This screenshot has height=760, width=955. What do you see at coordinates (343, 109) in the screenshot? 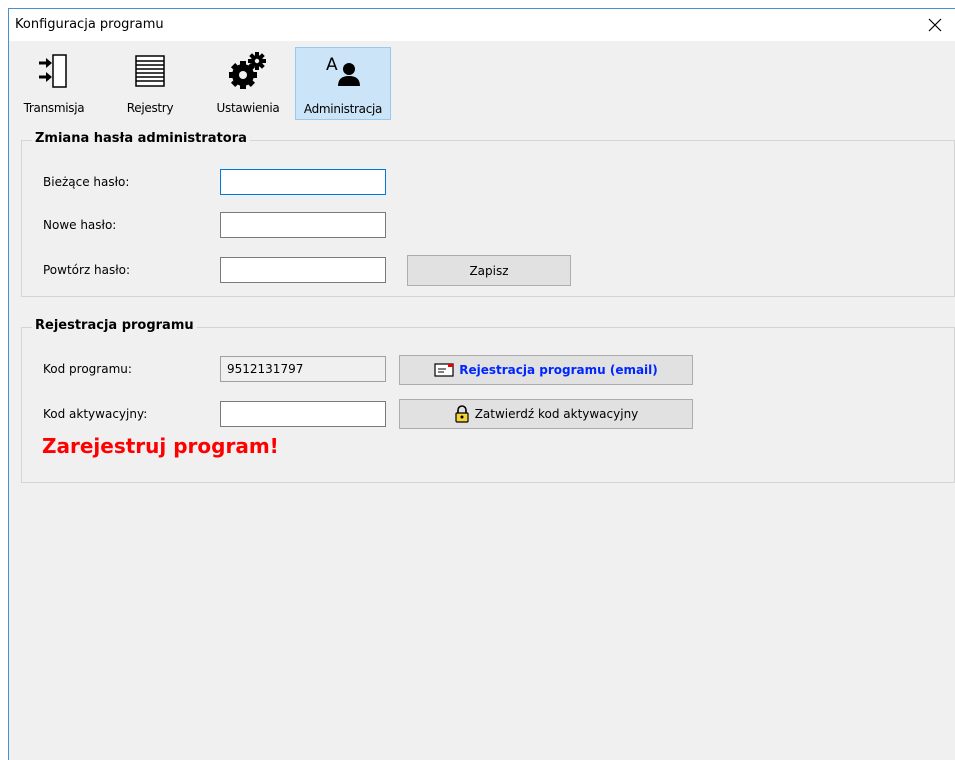
I see `tab-administracja-label: Administracja` at bounding box center [343, 109].